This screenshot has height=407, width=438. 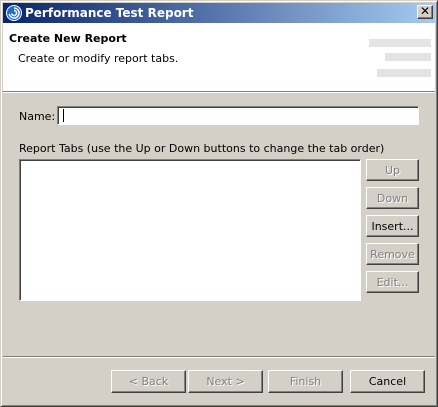 What do you see at coordinates (392, 170) in the screenshot?
I see `up-button: Up` at bounding box center [392, 170].